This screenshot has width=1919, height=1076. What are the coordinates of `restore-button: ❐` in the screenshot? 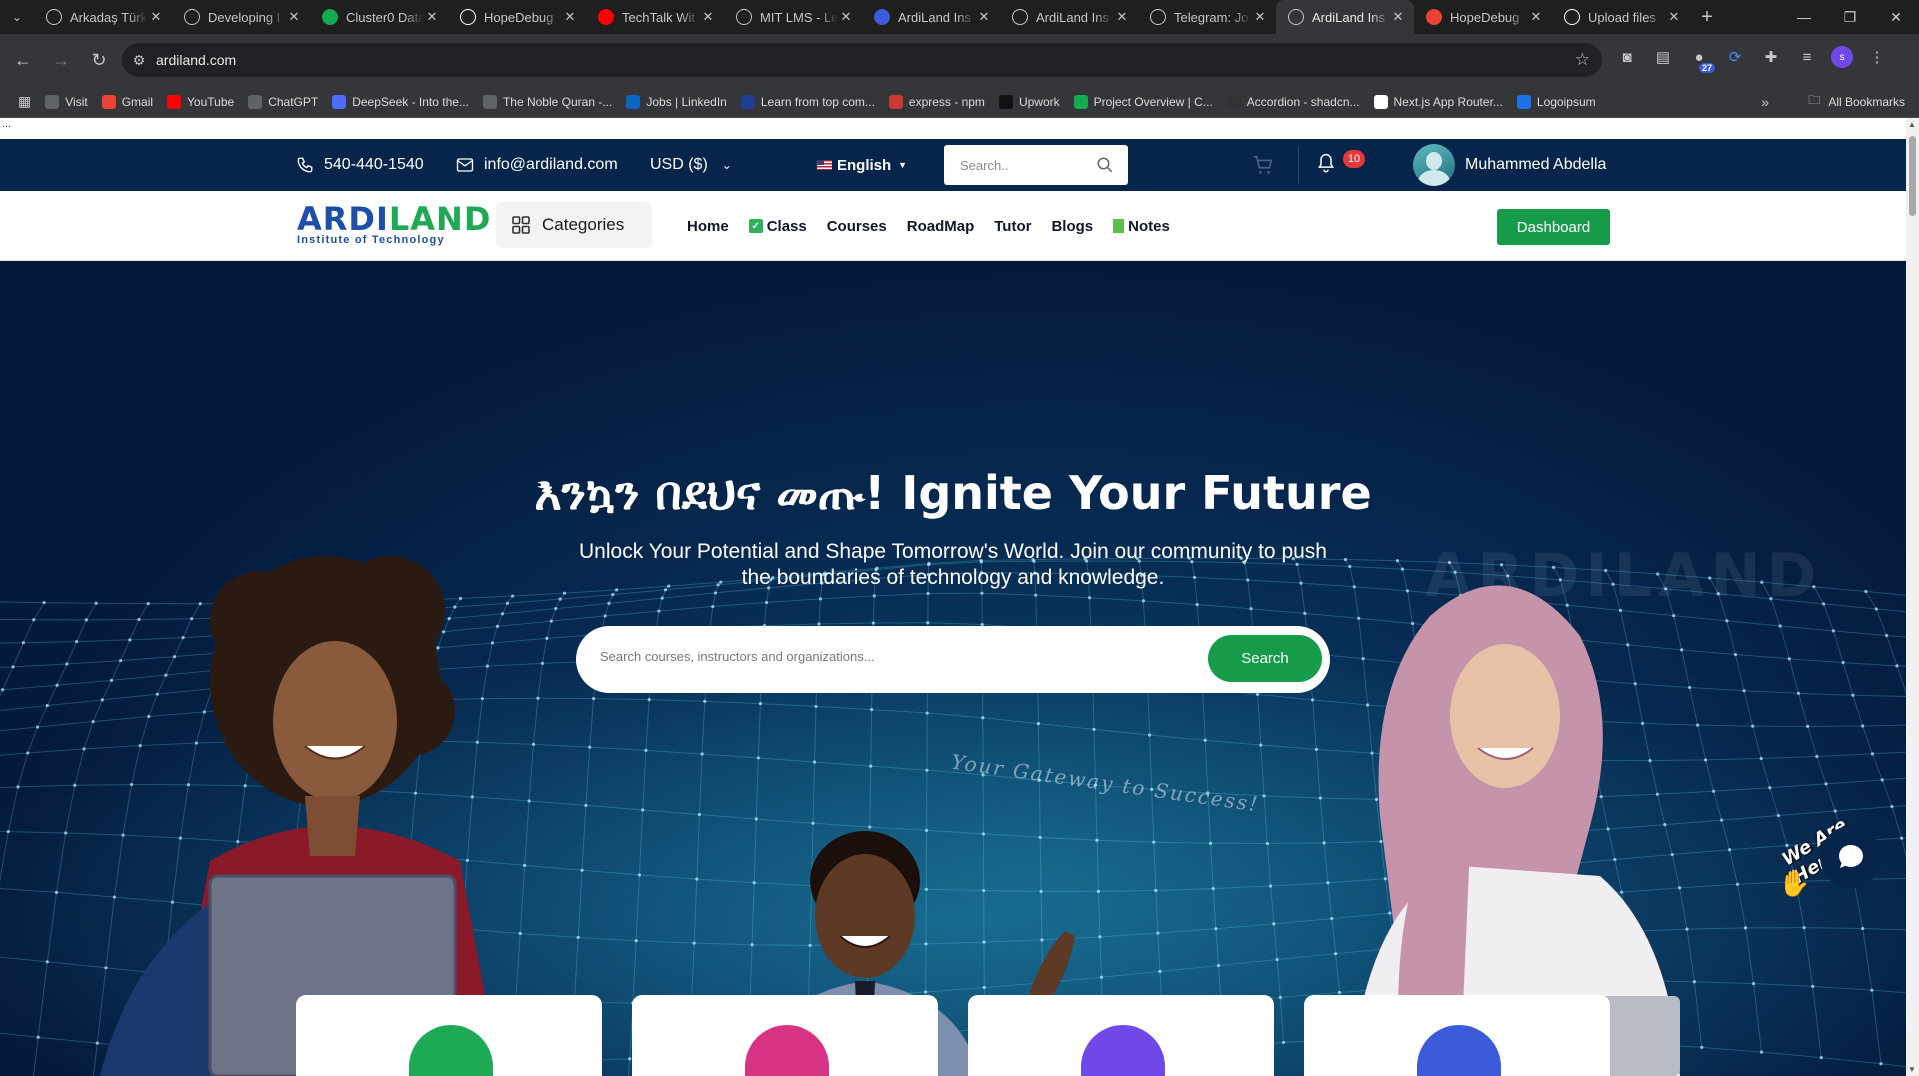 It's located at (1850, 17).